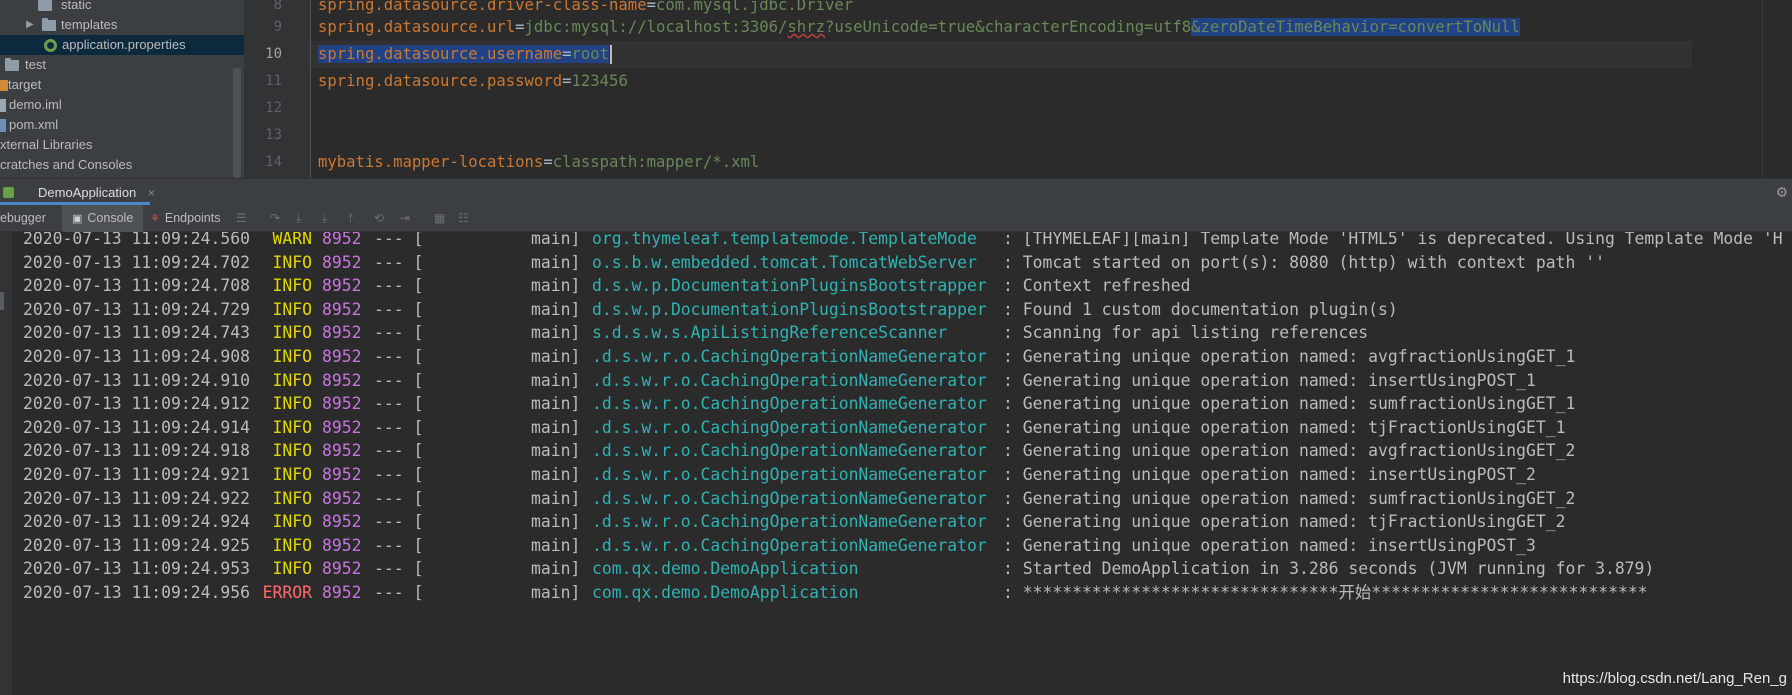  What do you see at coordinates (77, 219) in the screenshot?
I see `console-icon: ▣` at bounding box center [77, 219].